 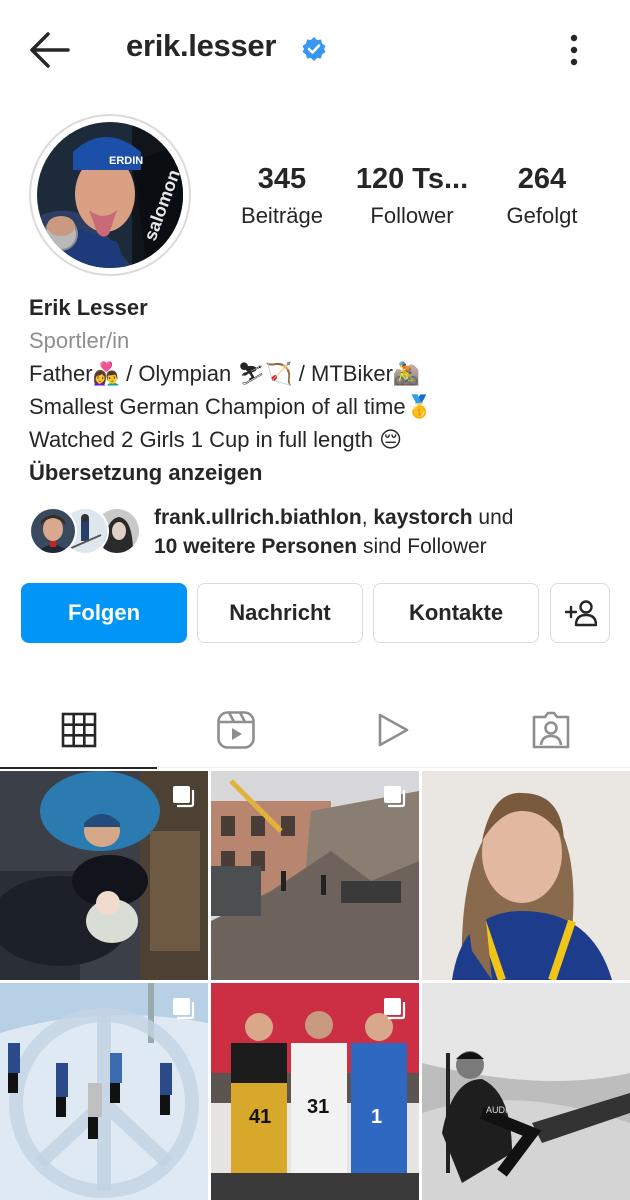 I want to click on grid-icon, so click(x=78, y=730).